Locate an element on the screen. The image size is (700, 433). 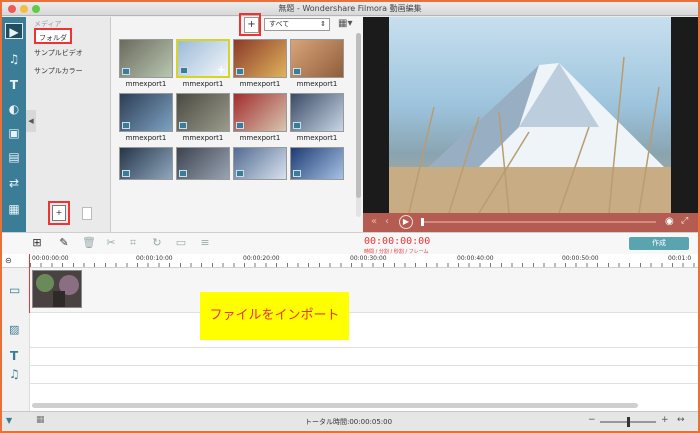
music-track is located at coordinates (364, 375).